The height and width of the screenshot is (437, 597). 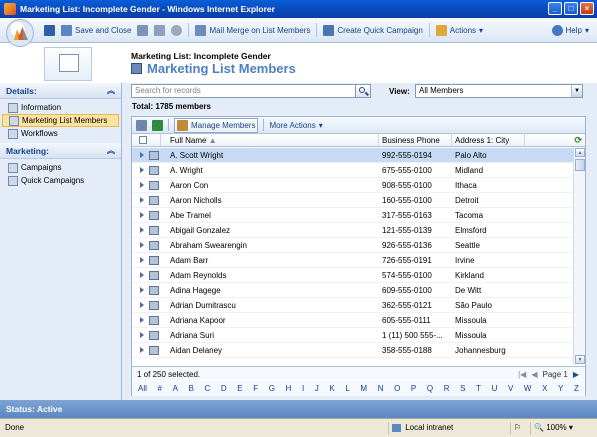 What do you see at coordinates (96, 30) in the screenshot?
I see `save-close-button: Save and Close` at bounding box center [96, 30].